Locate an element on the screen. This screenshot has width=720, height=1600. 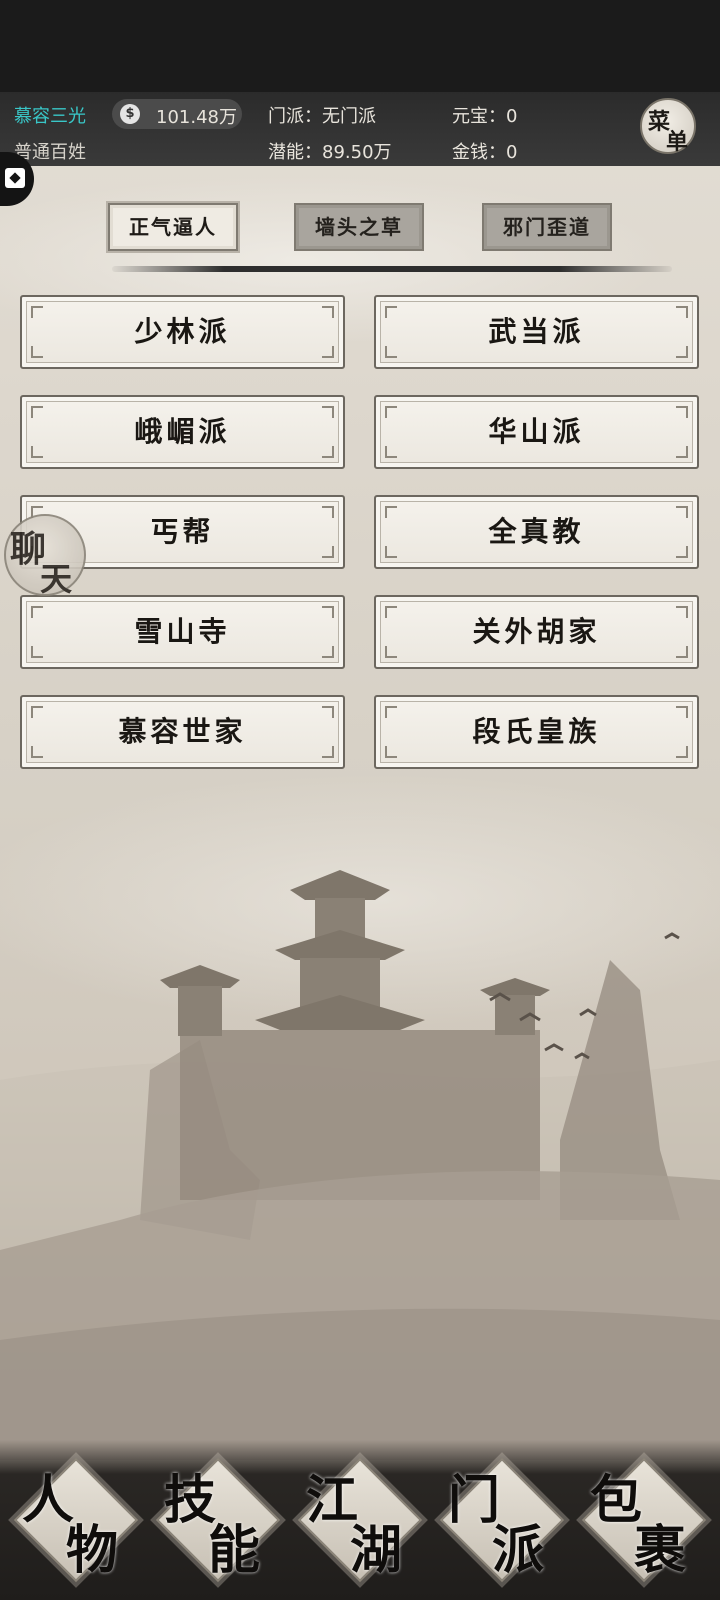
sect-button-xueshan: 雪山寺 is located at coordinates (182, 632).